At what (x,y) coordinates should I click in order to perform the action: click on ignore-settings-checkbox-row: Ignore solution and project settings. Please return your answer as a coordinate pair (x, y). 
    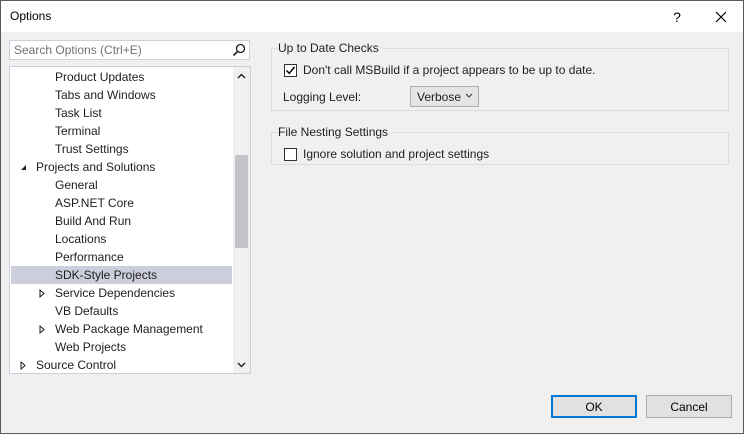
    Looking at the image, I should click on (386, 154).